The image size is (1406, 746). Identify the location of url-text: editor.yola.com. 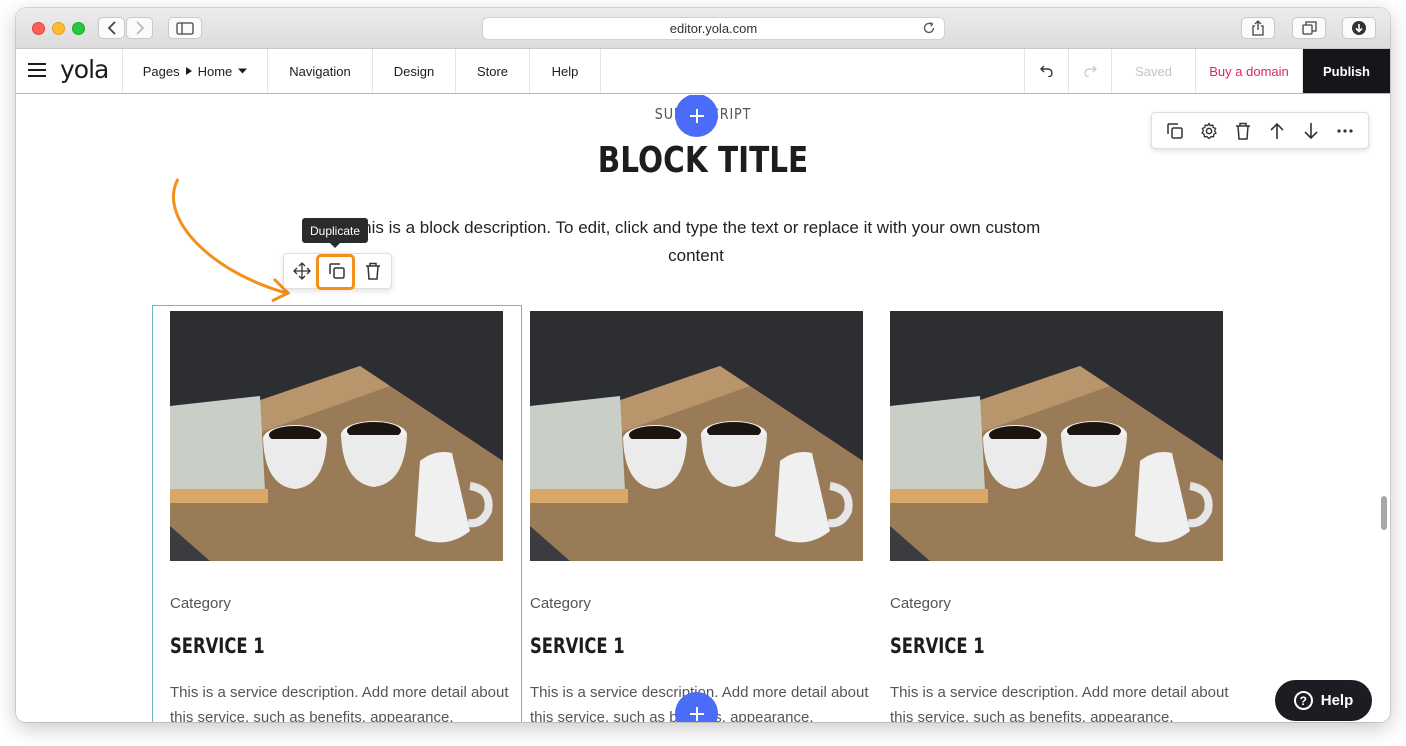
(713, 28).